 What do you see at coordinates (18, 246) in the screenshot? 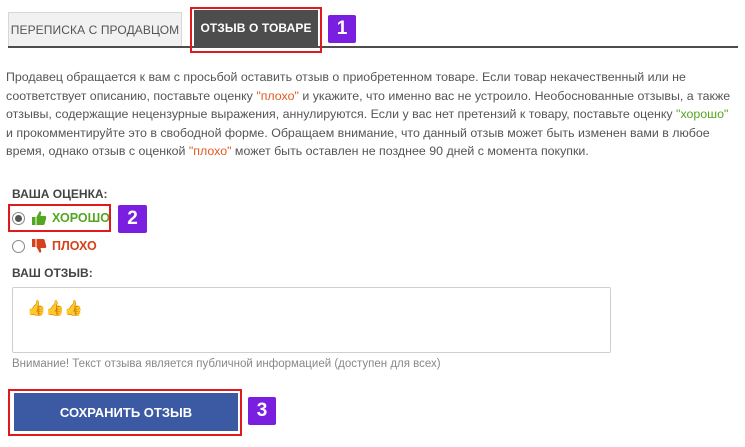
I see `radio-bad` at bounding box center [18, 246].